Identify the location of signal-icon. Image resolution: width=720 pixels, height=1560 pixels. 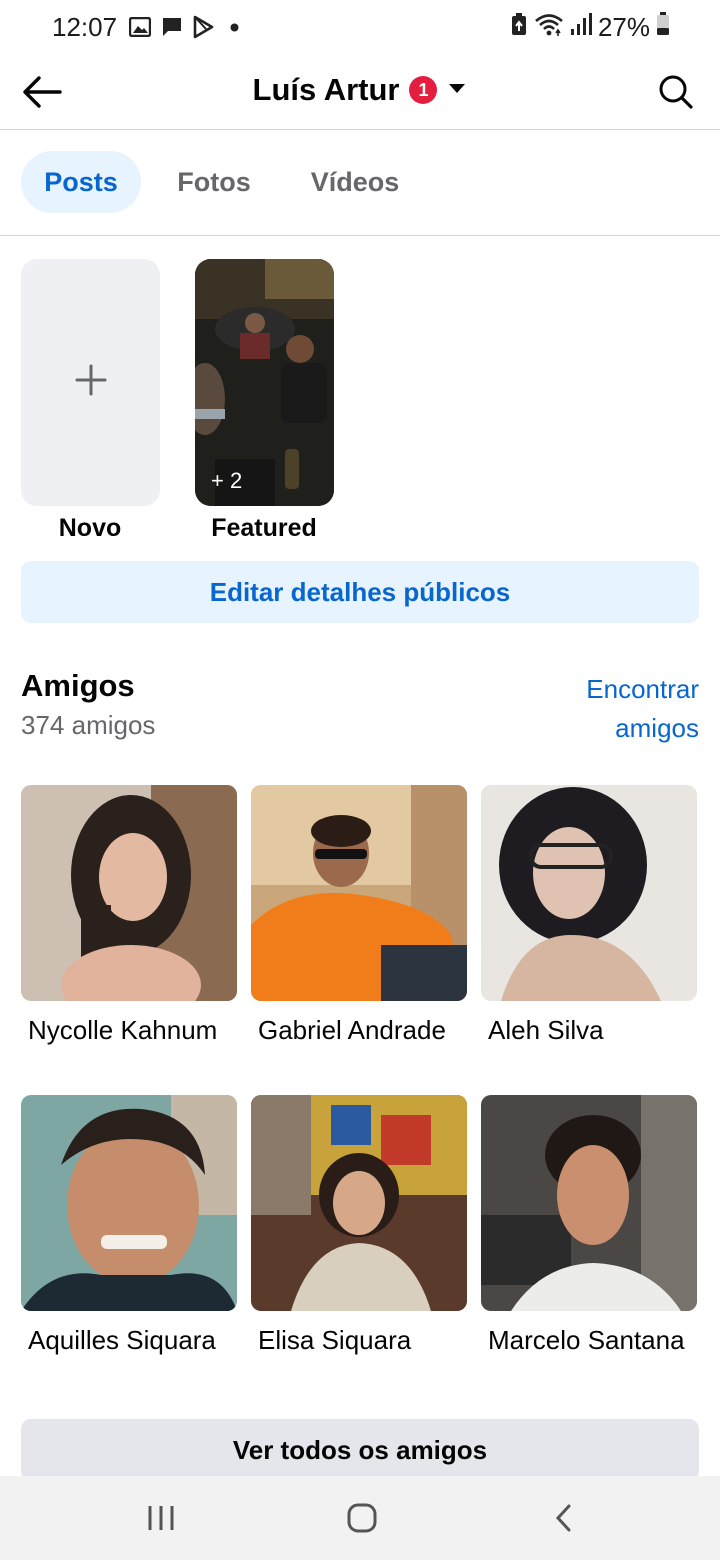
(581, 27).